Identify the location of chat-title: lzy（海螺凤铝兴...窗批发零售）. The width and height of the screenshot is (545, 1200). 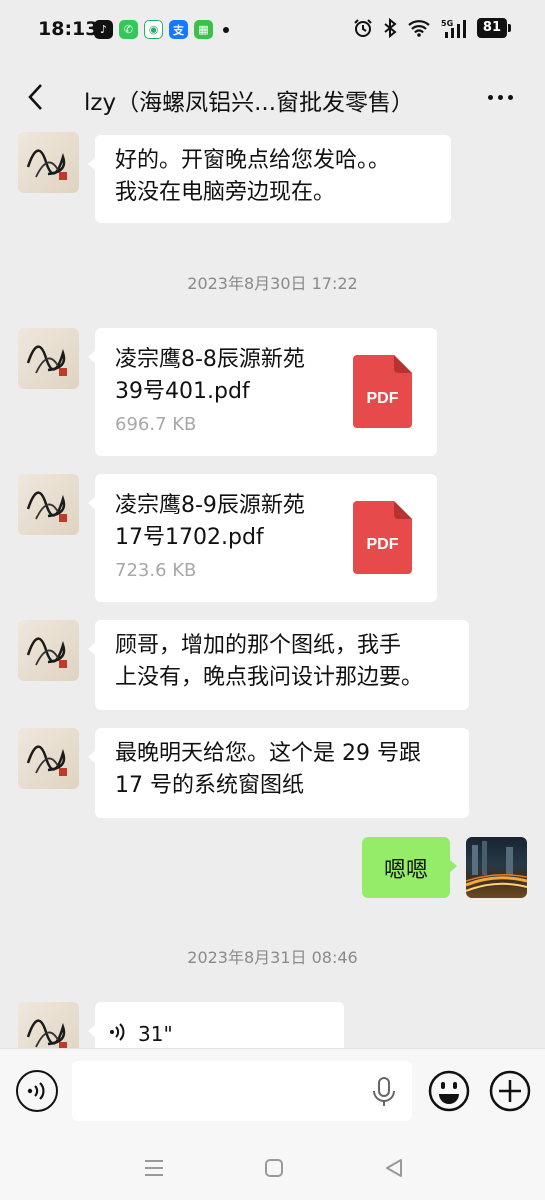
(249, 103).